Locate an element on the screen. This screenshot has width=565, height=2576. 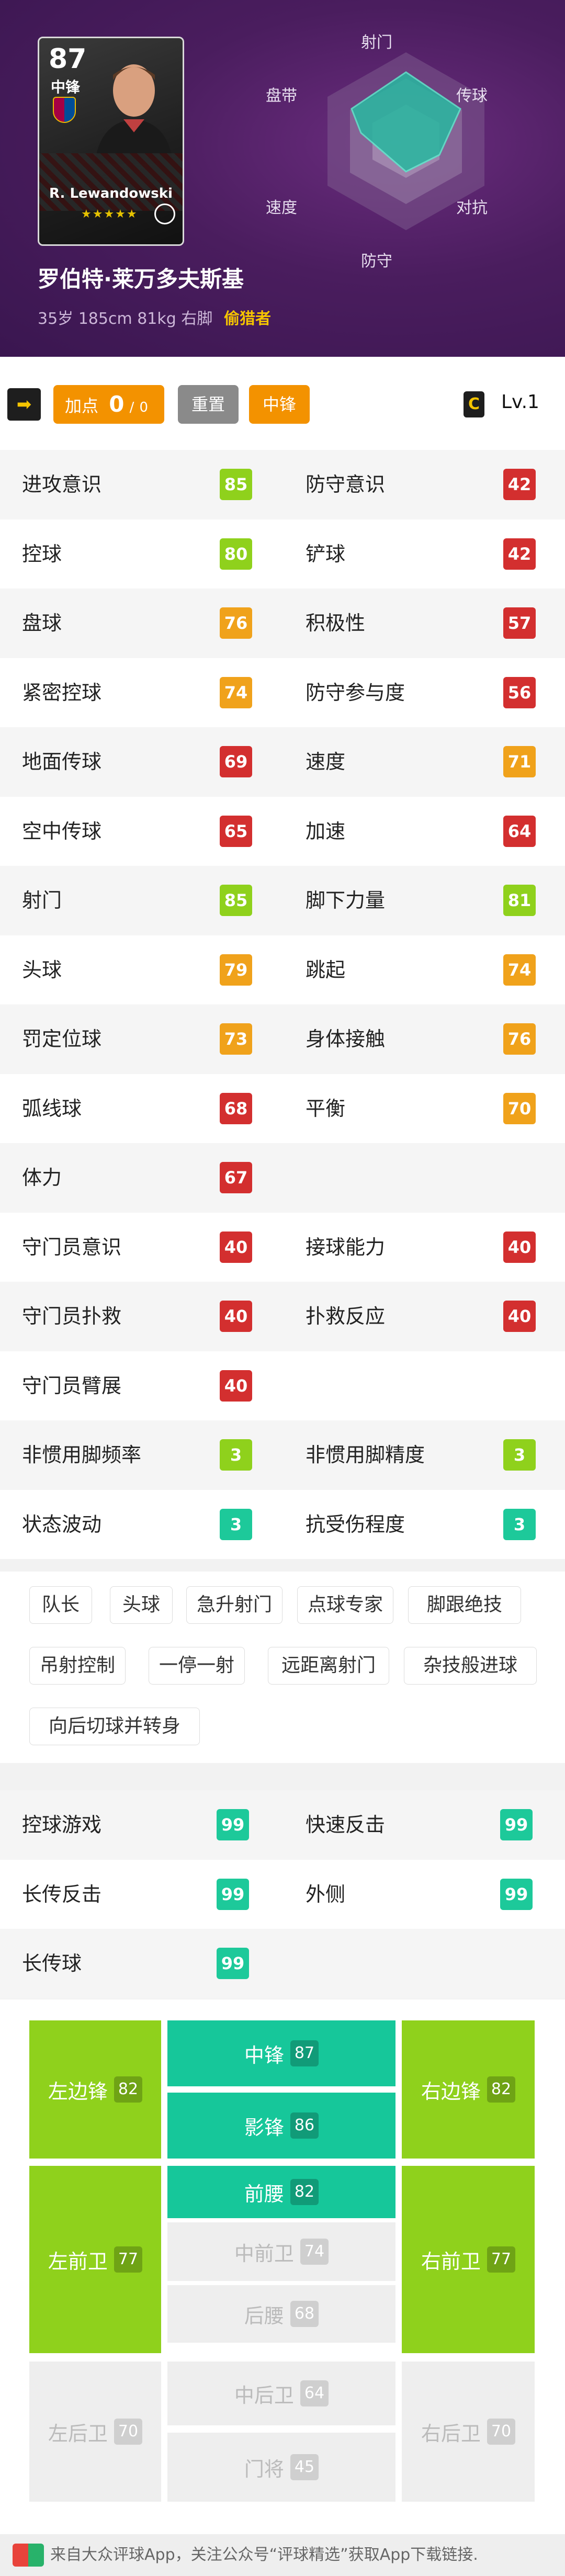
position-label: 右后卫 is located at coordinates (451, 2434).